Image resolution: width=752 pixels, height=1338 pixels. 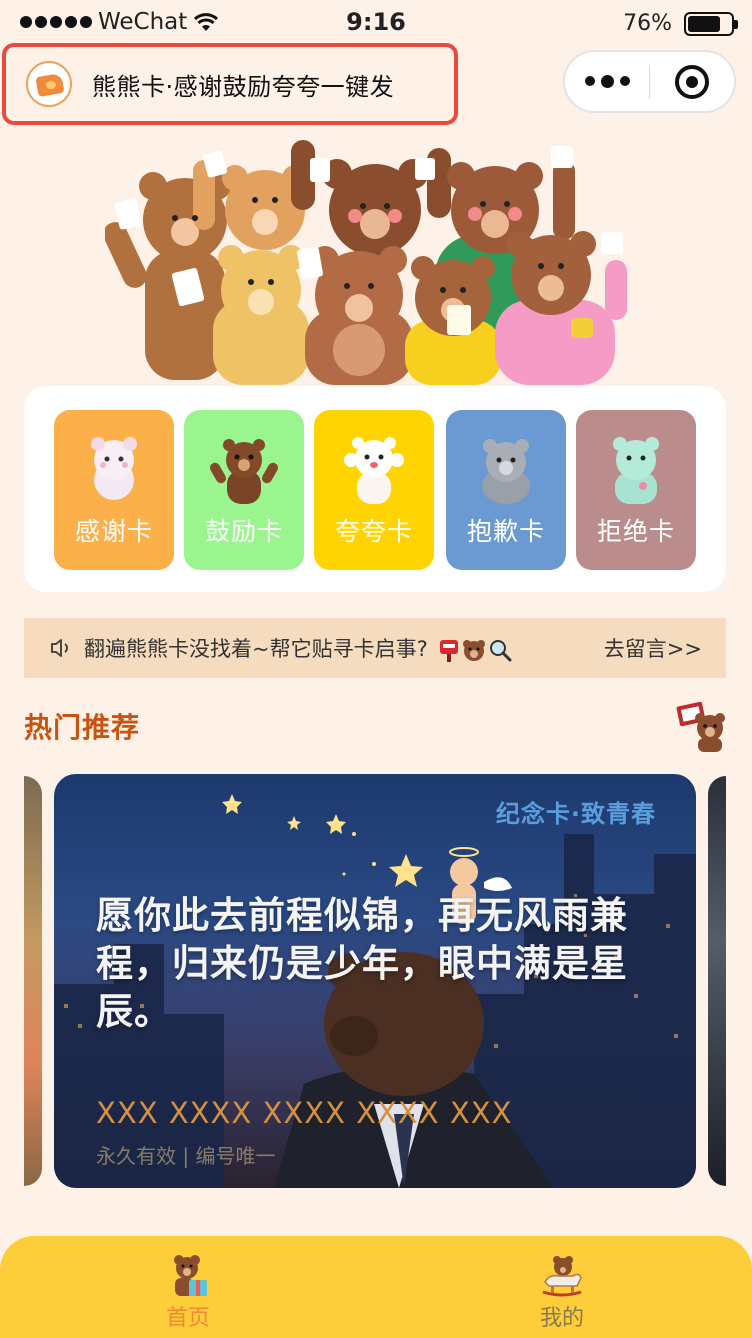 I want to click on card-quote: 愿你此去前程似锦，再无风雨兼程，归来仍是少年，眼中满是星辰。, so click(x=362, y=963).